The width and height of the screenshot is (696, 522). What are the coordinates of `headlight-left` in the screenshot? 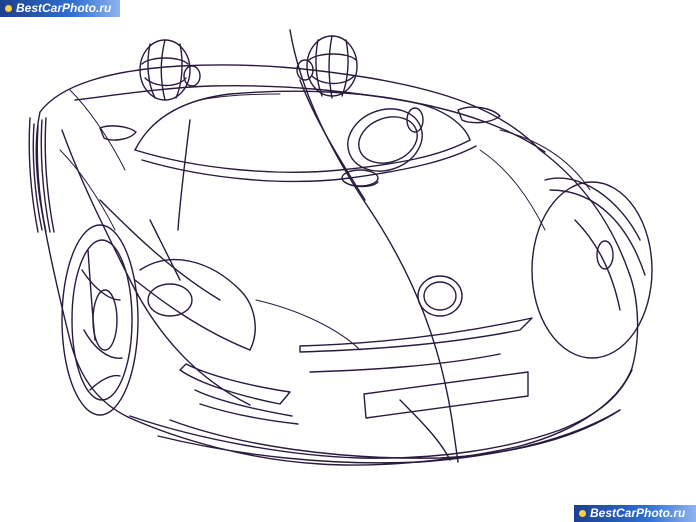 It's located at (177, 275).